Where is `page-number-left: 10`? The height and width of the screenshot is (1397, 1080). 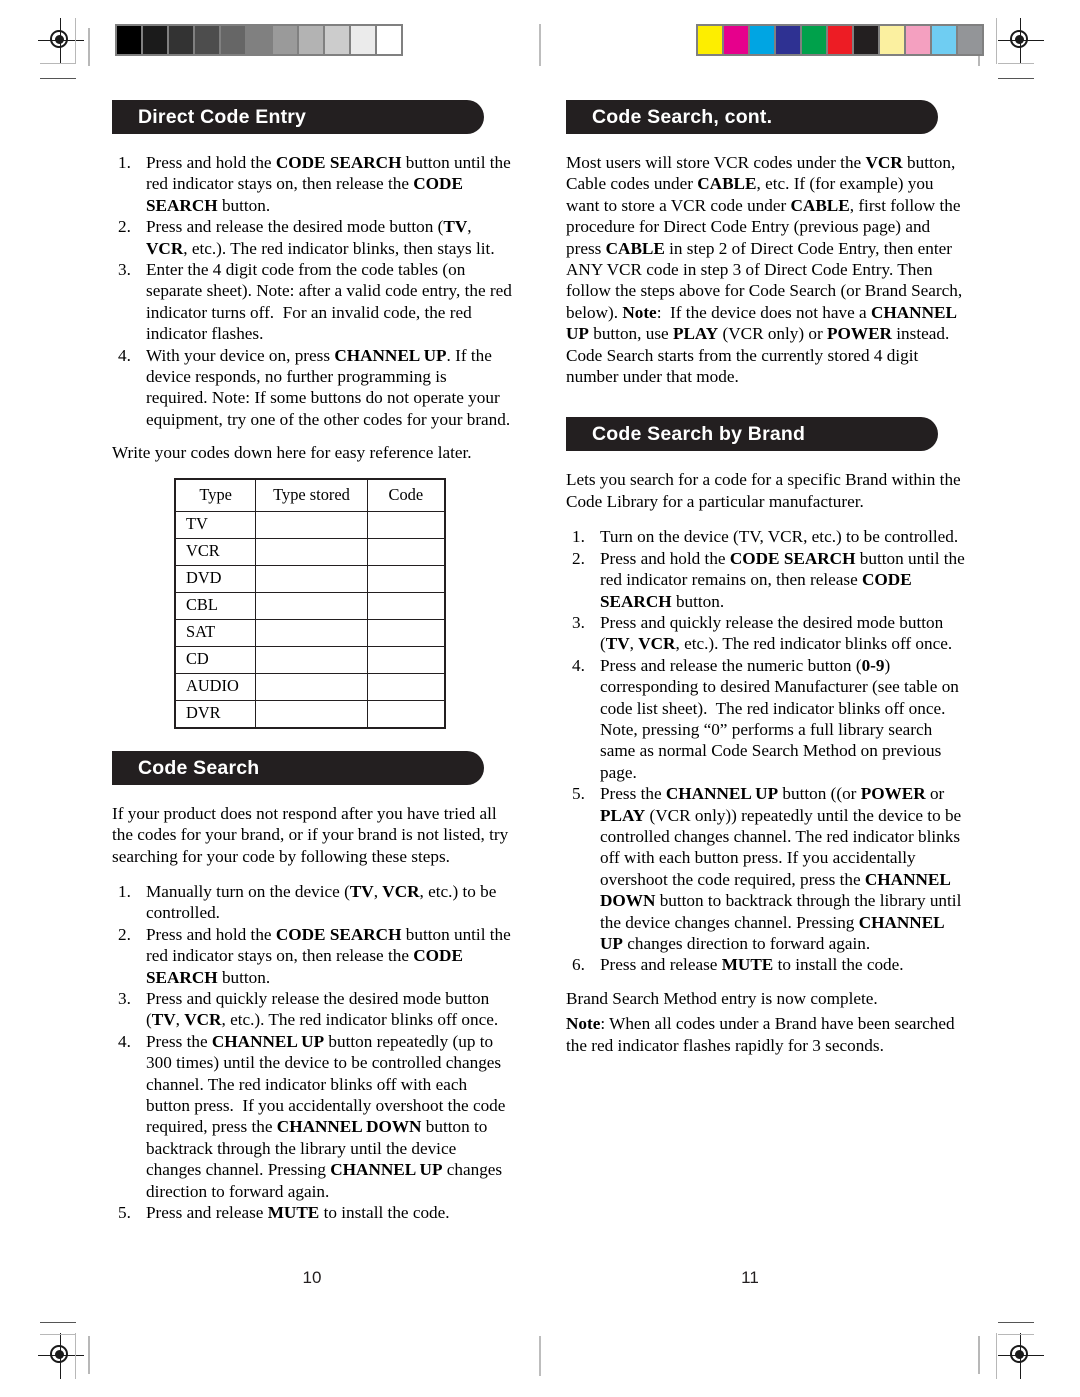 page-number-left: 10 is located at coordinates (312, 1277).